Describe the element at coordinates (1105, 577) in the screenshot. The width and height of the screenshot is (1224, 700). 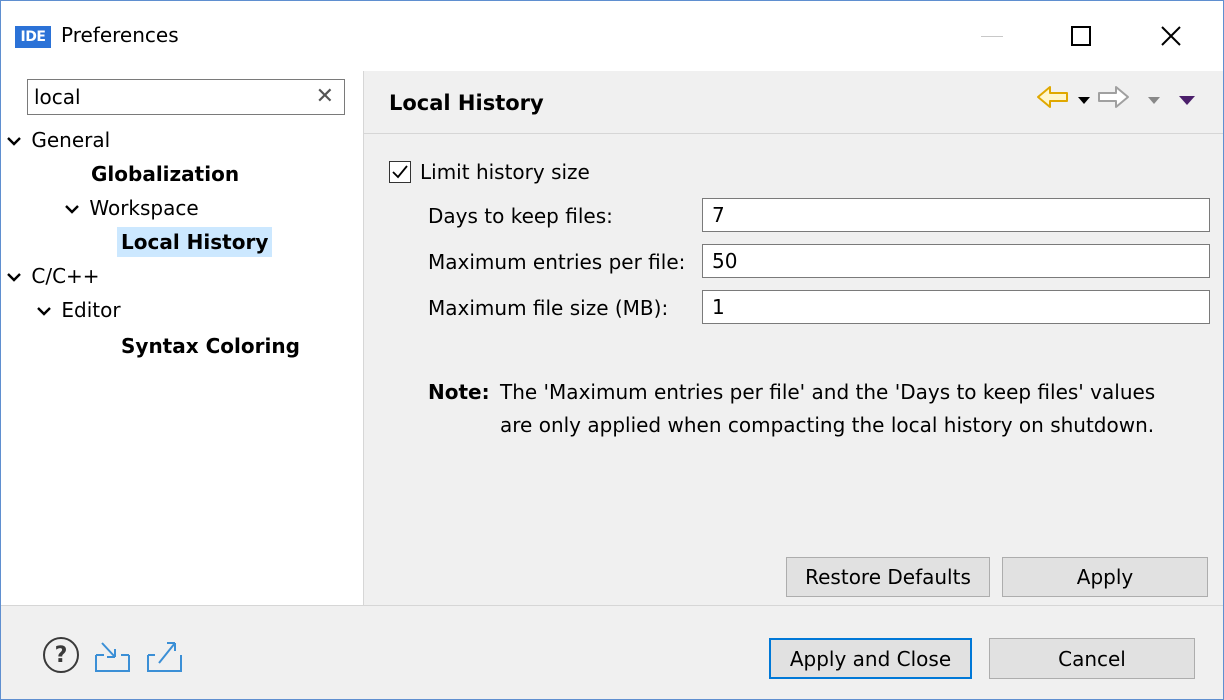
I see `apply-button: Apply` at that location.